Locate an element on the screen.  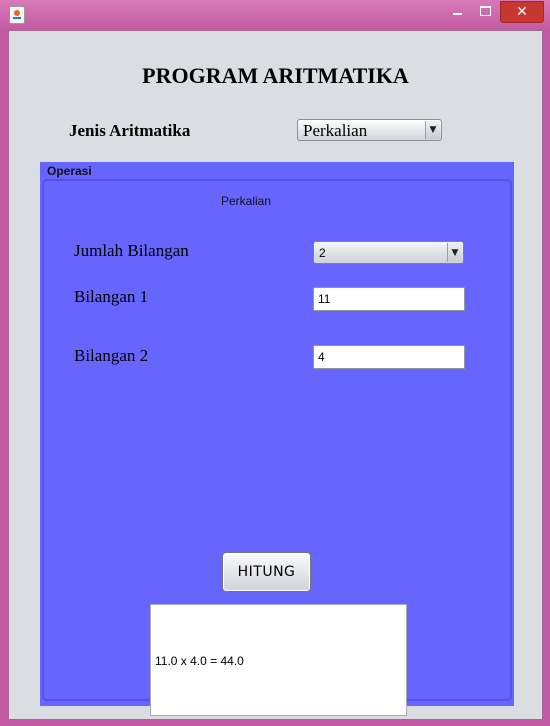
close-button: ✕ is located at coordinates (522, 12).